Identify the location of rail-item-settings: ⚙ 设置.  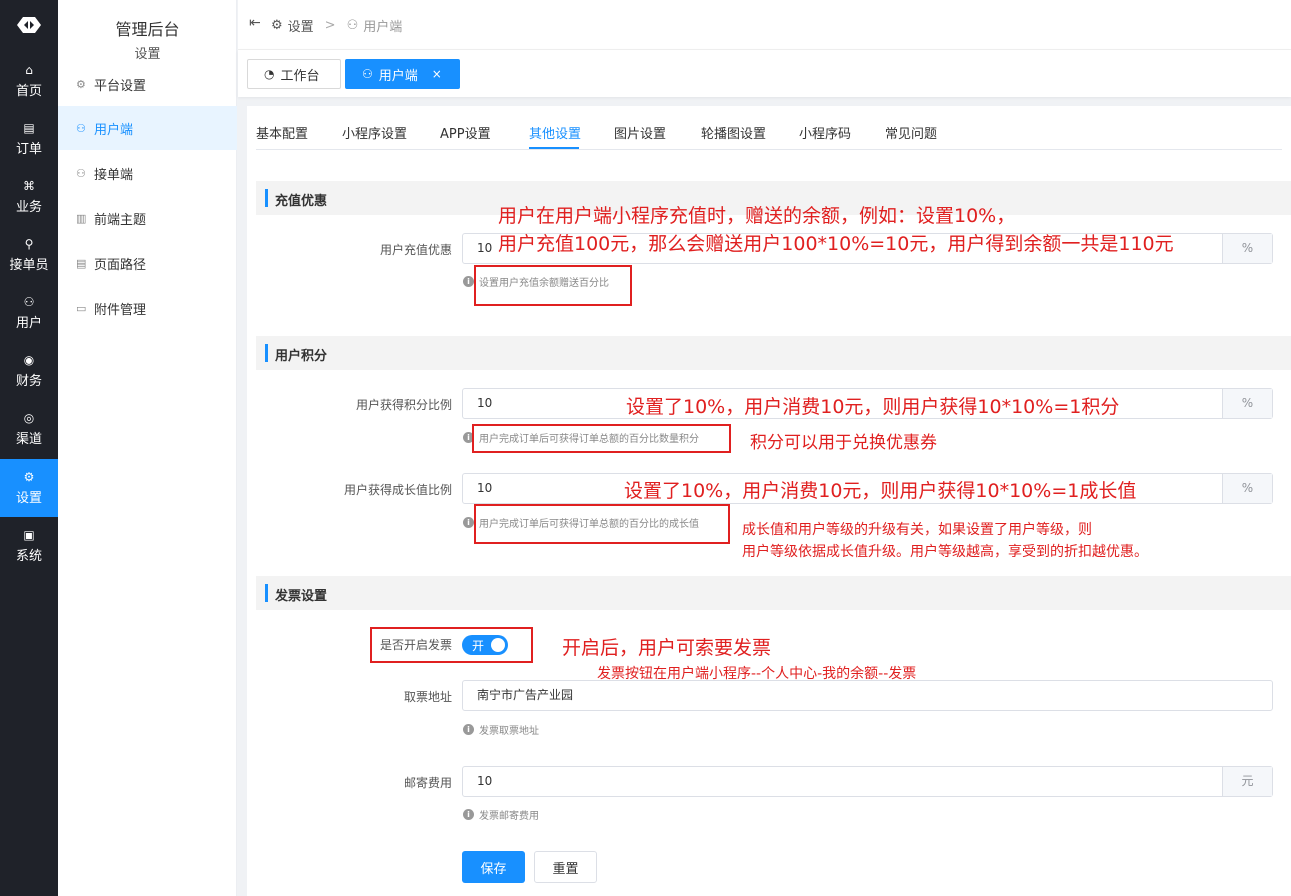
(29, 488).